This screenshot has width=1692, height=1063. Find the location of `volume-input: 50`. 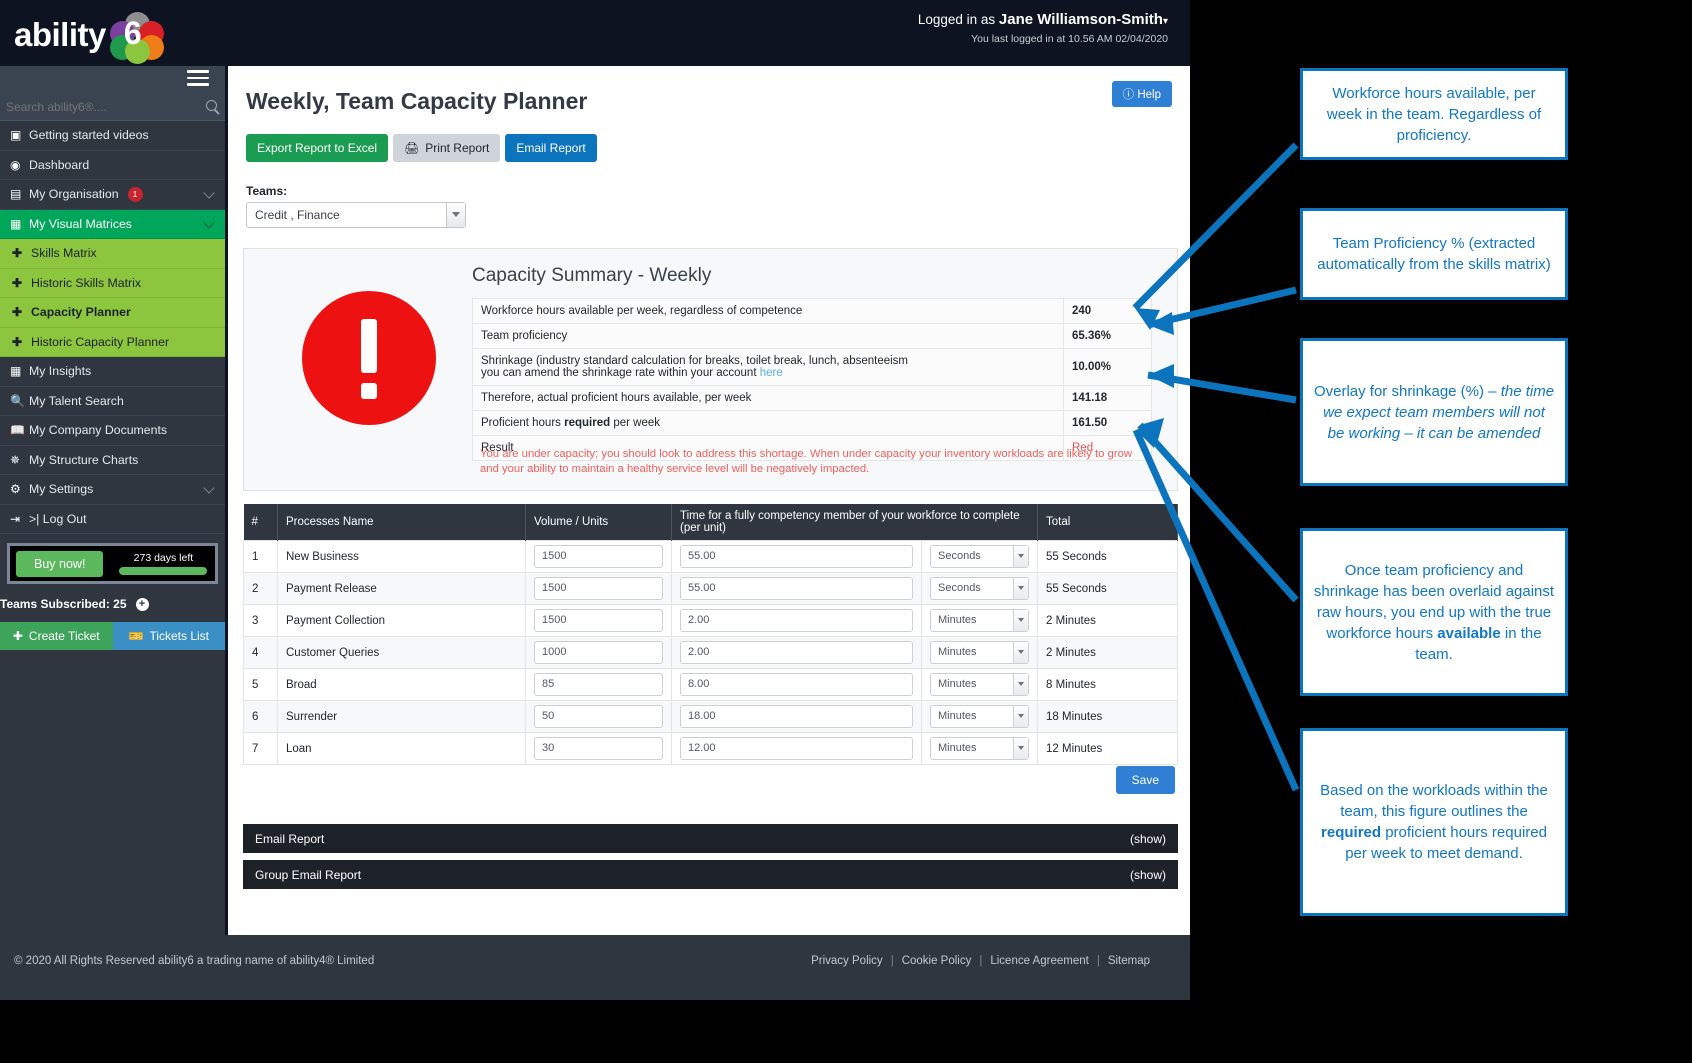

volume-input: 50 is located at coordinates (598, 716).